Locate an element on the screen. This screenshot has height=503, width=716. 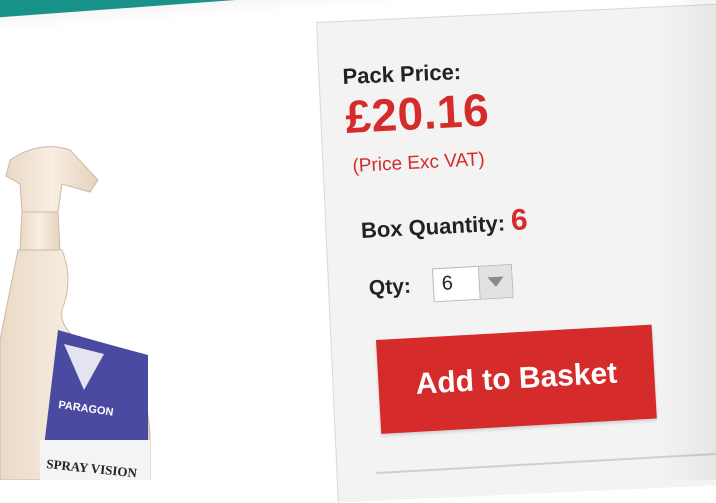
panel-edge-shade is located at coordinates (686, 240).